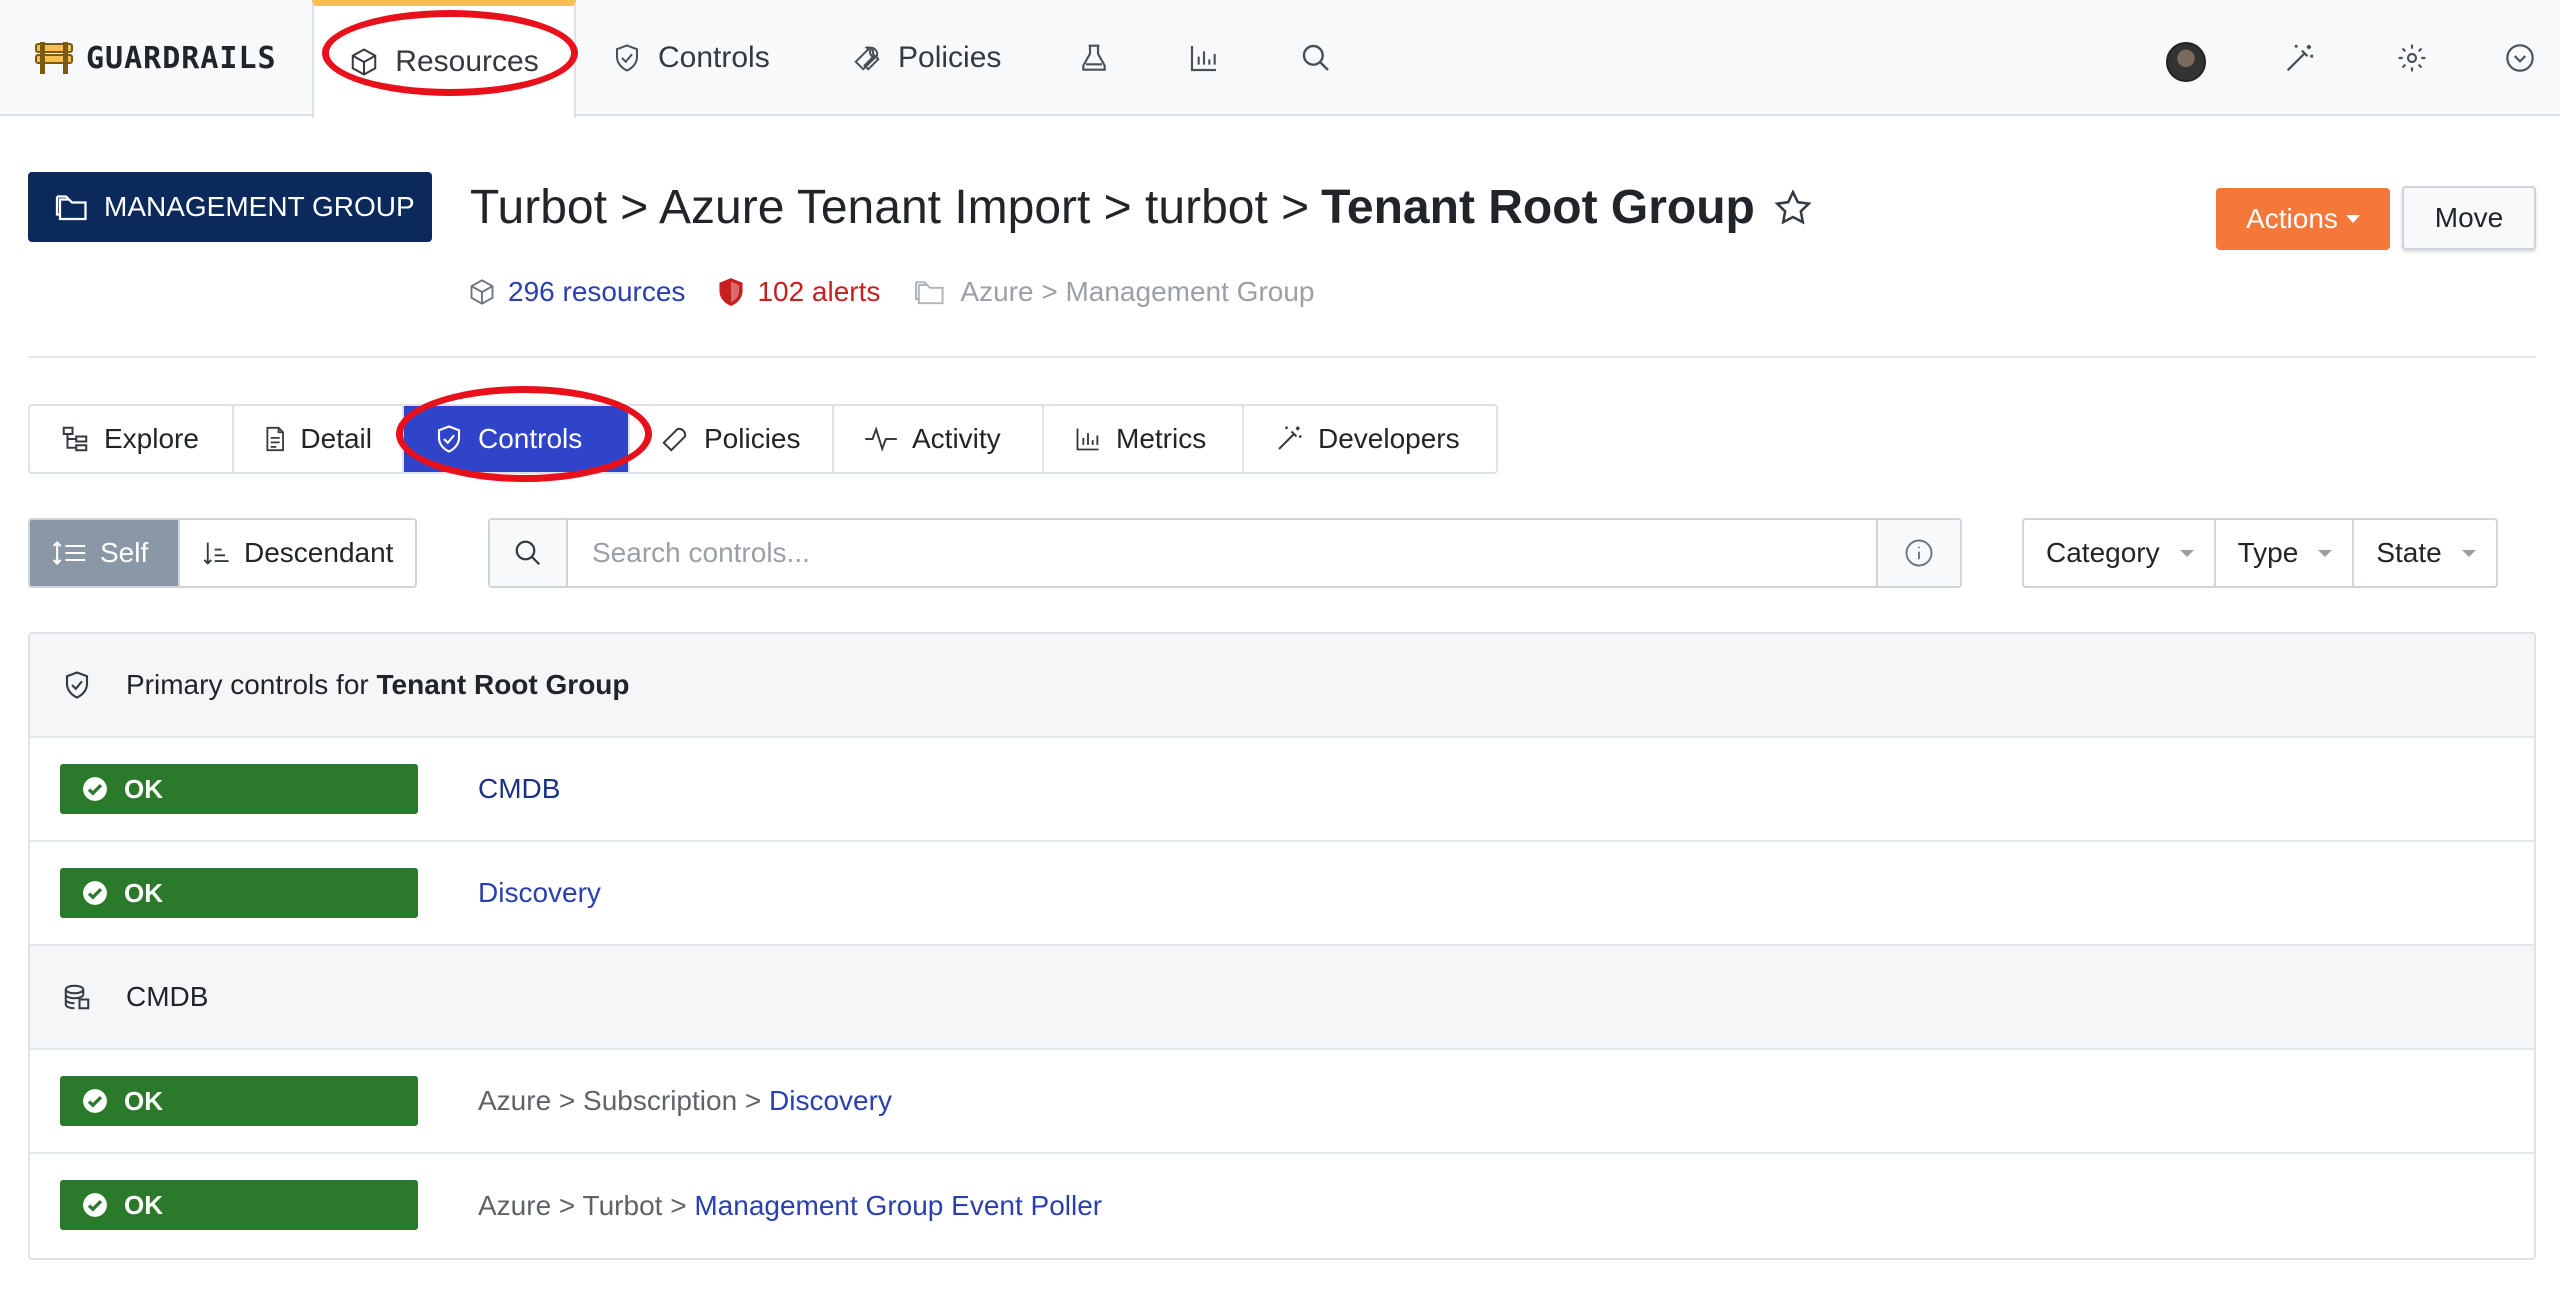 This screenshot has width=2560, height=1316. Describe the element at coordinates (1282, 790) in the screenshot. I see `control-row: OK CMDB` at that location.